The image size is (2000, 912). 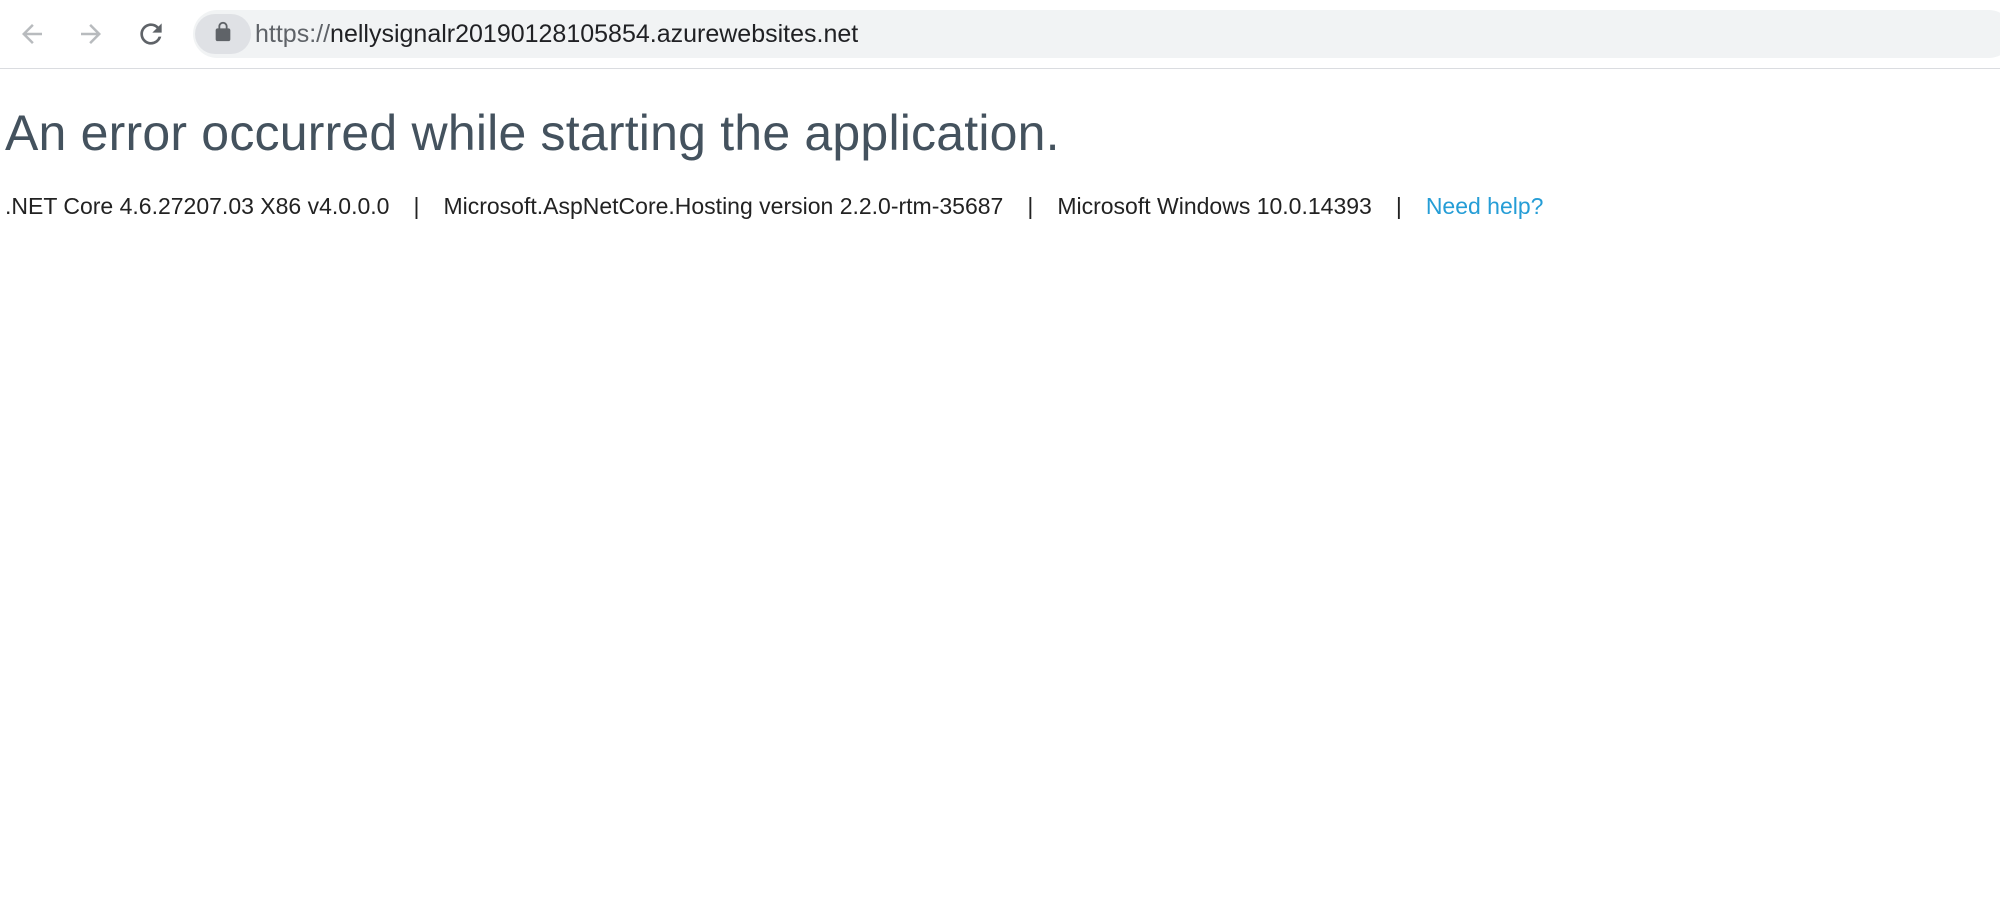 I want to click on need-help-link: Need help?, so click(x=1485, y=206).